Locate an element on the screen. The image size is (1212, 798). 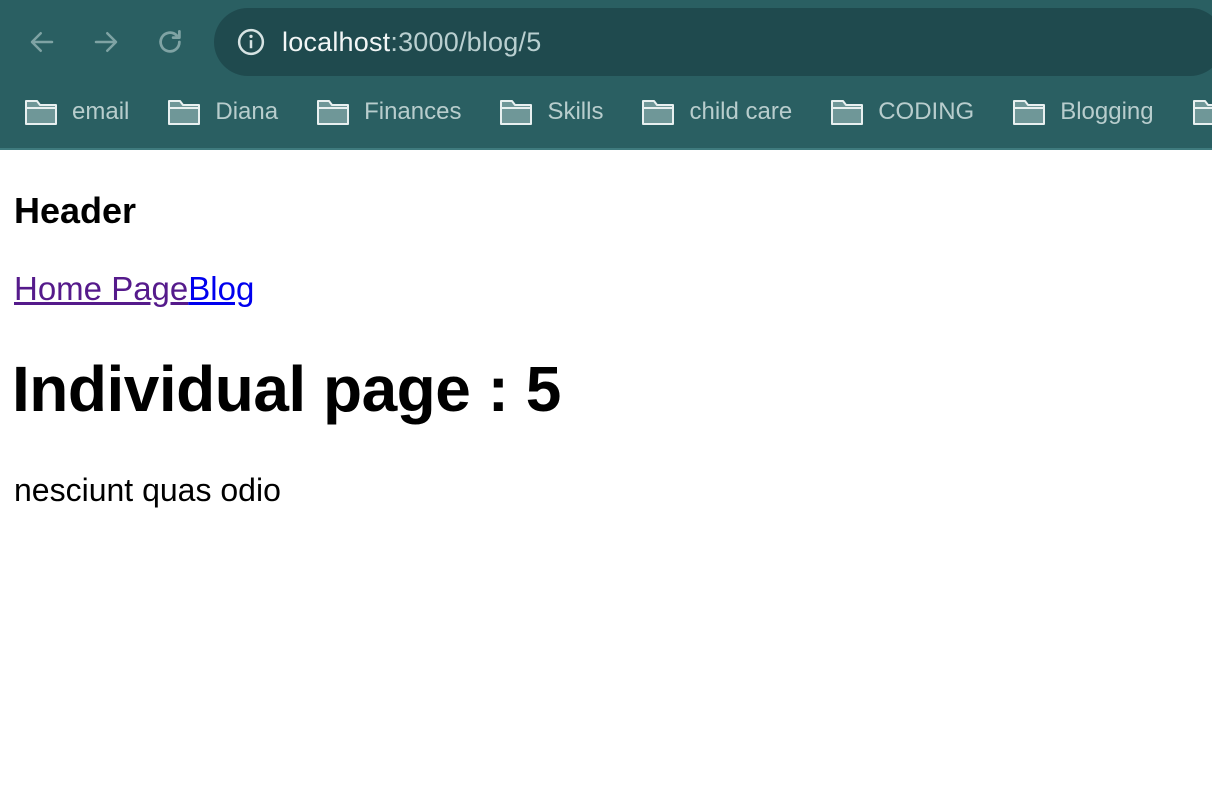
bookmark-label: email is located at coordinates (101, 111).